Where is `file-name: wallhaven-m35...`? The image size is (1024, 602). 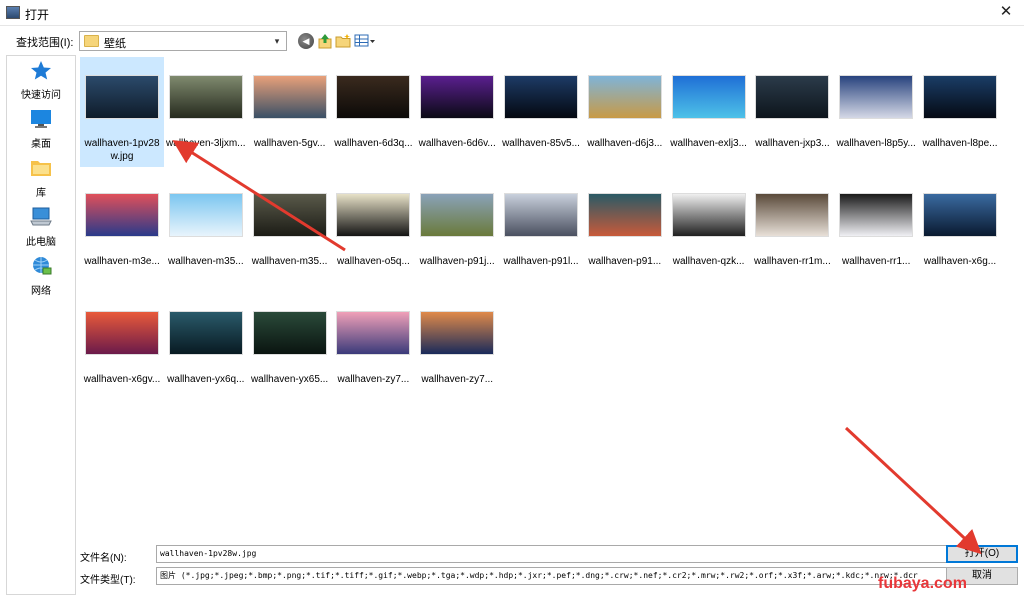 file-name: wallhaven-m35... is located at coordinates (206, 261).